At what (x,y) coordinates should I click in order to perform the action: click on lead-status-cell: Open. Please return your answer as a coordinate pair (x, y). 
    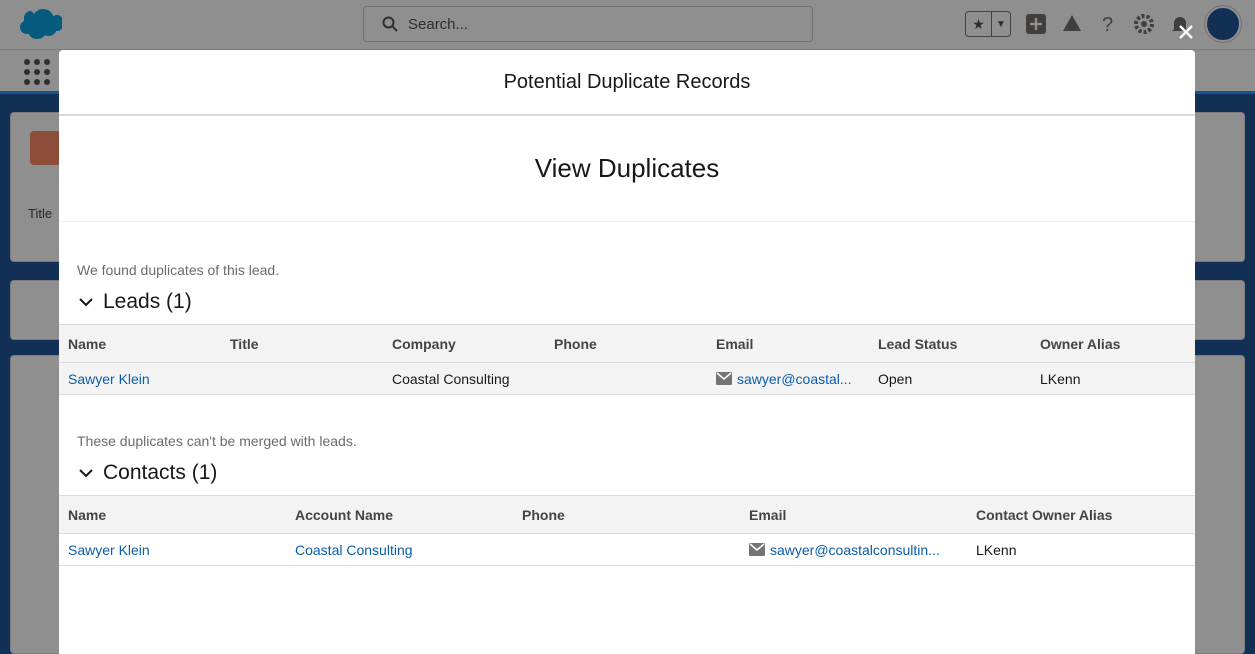
    Looking at the image, I should click on (950, 378).